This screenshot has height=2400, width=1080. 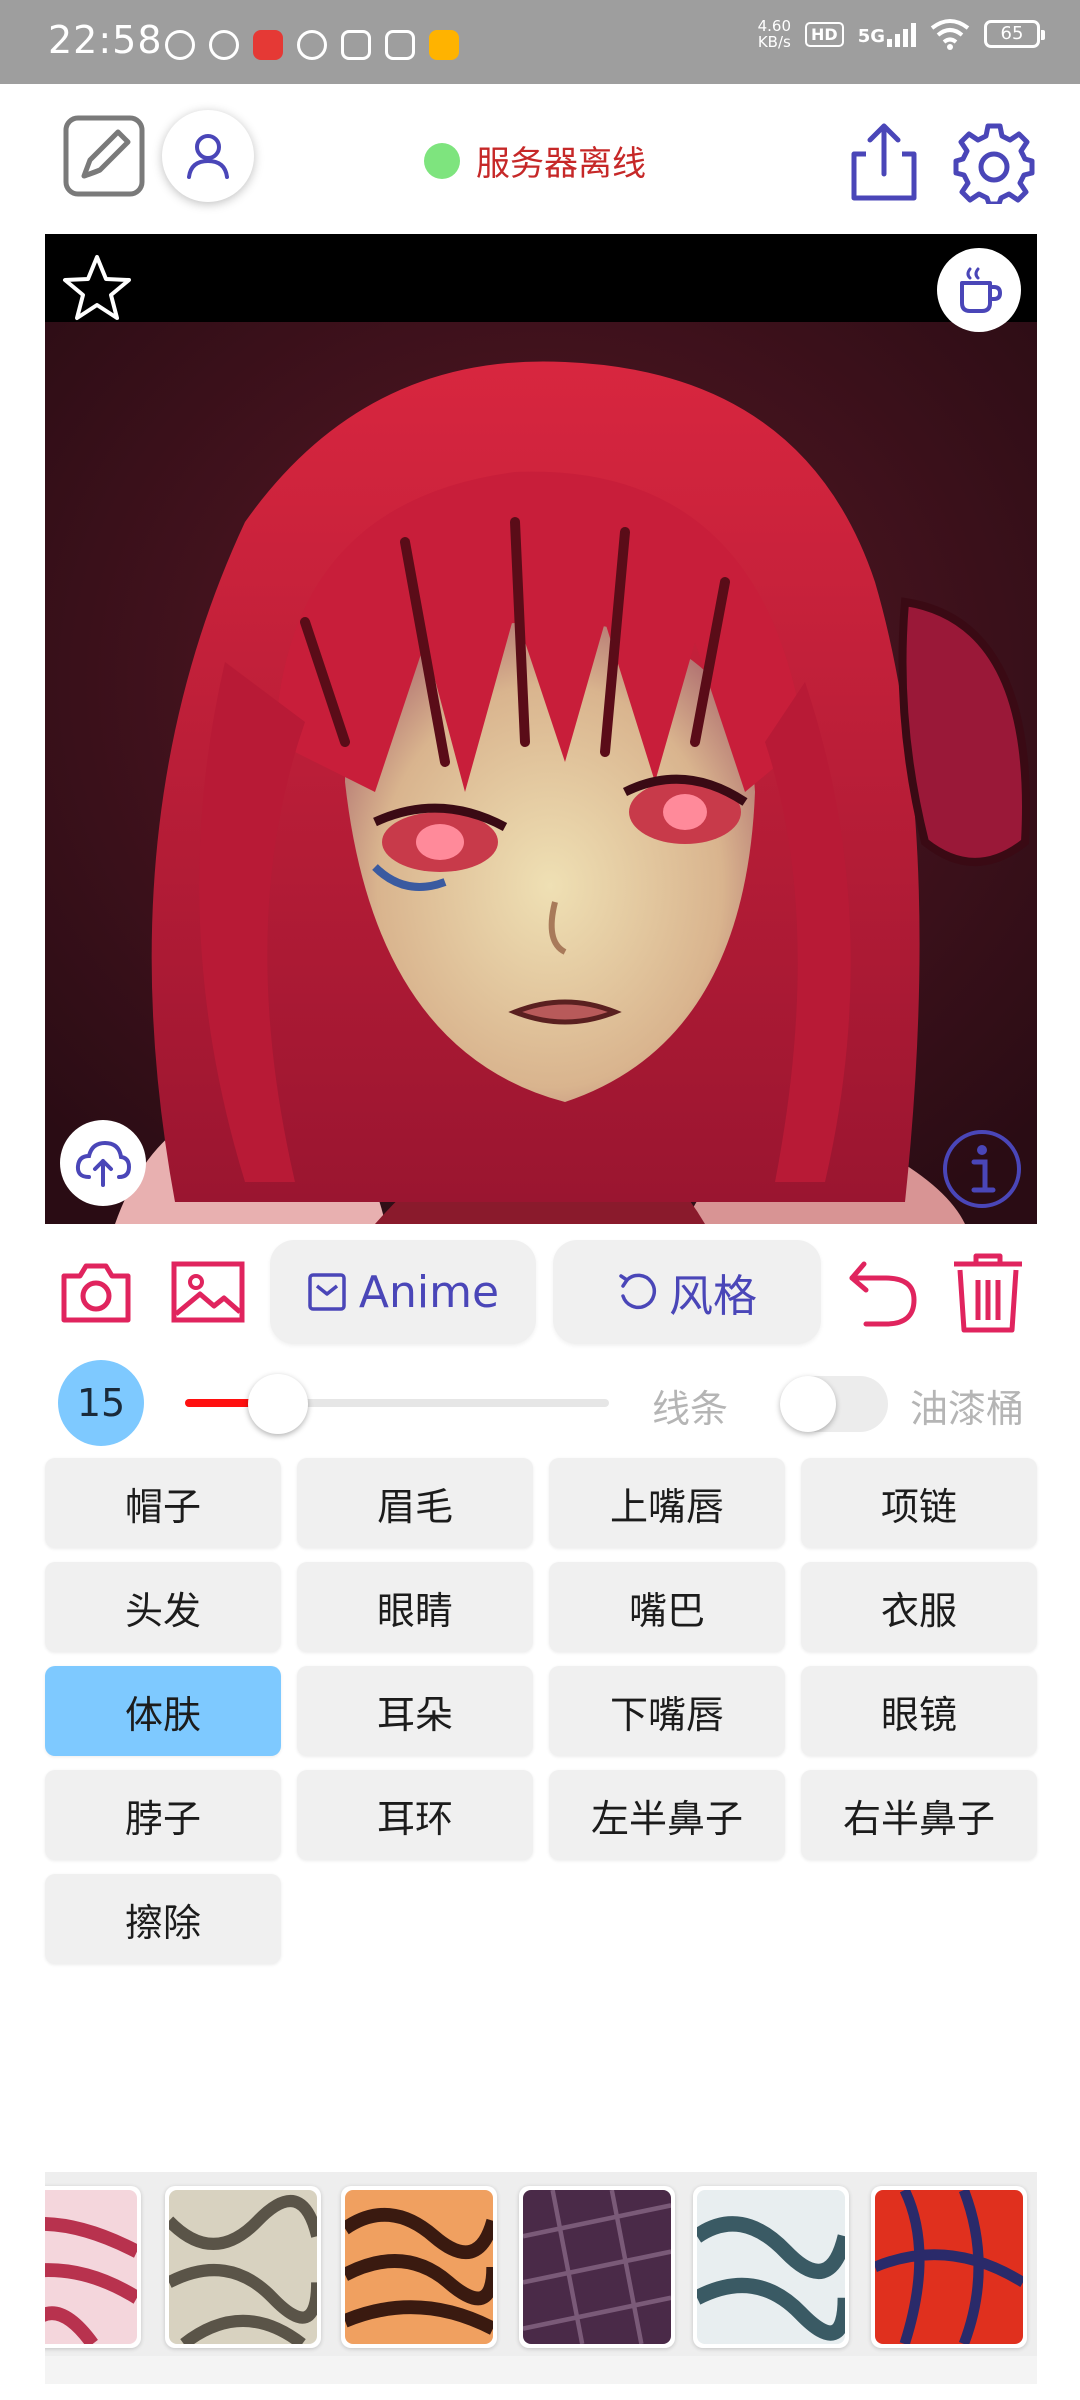 What do you see at coordinates (774, 42) in the screenshot?
I see `net-speed-unit: KB/s` at bounding box center [774, 42].